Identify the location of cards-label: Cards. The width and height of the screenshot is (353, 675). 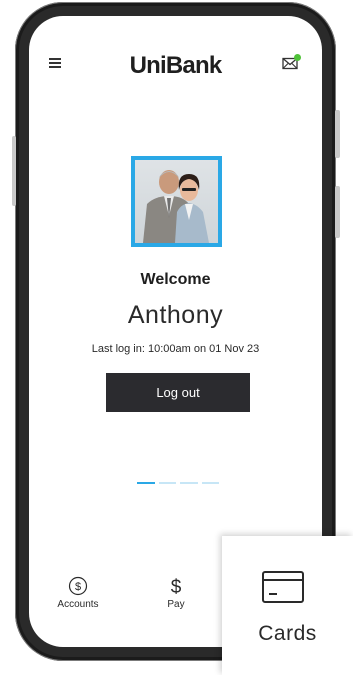
(287, 633).